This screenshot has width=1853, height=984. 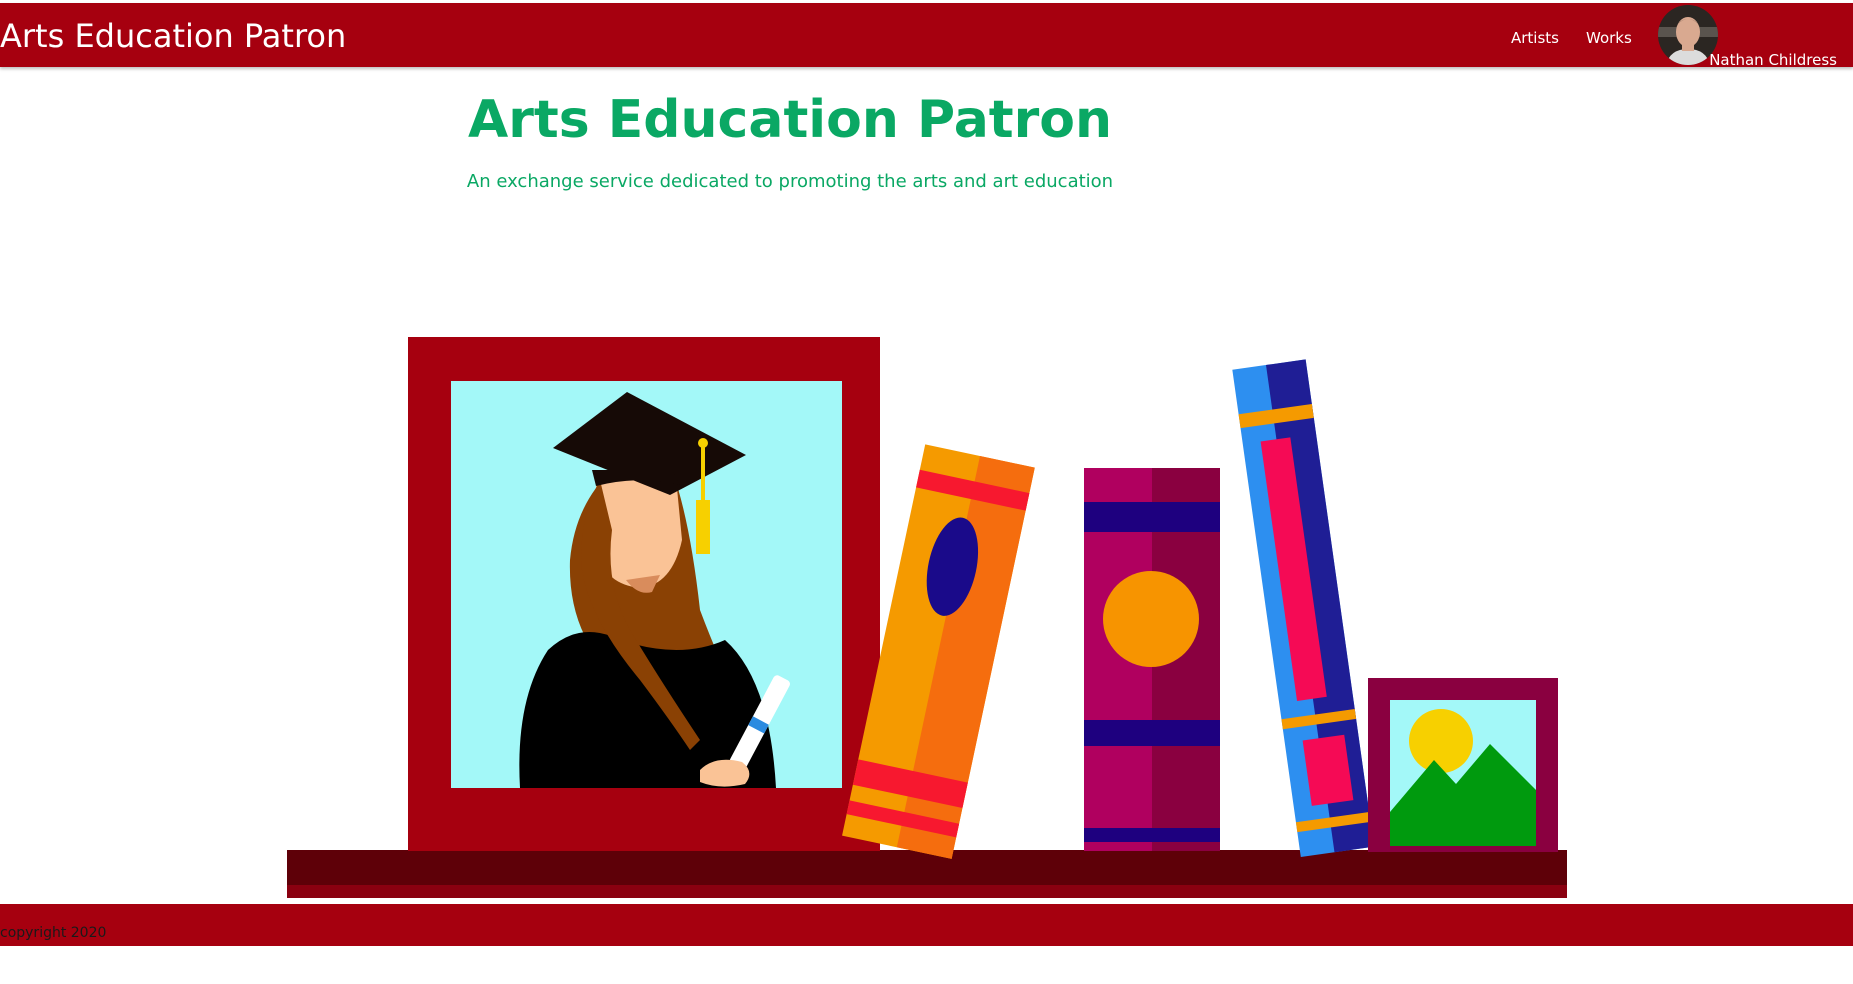 What do you see at coordinates (1303, 608) in the screenshot?
I see `blue-book` at bounding box center [1303, 608].